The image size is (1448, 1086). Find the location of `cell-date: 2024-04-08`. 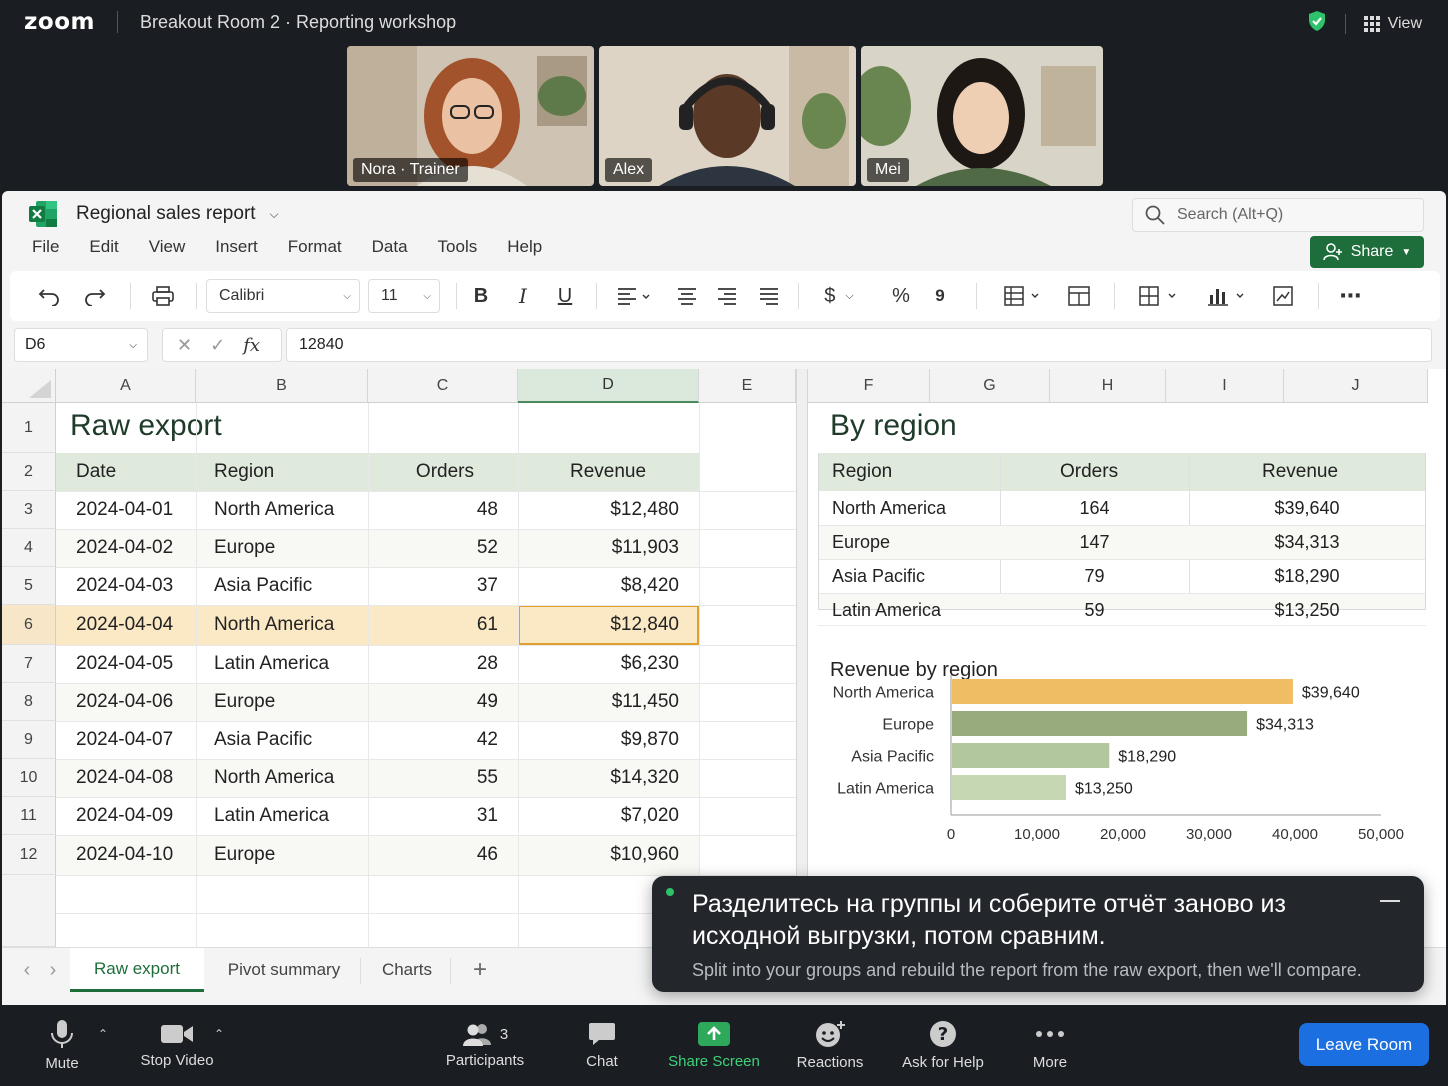

cell-date: 2024-04-08 is located at coordinates (124, 778).